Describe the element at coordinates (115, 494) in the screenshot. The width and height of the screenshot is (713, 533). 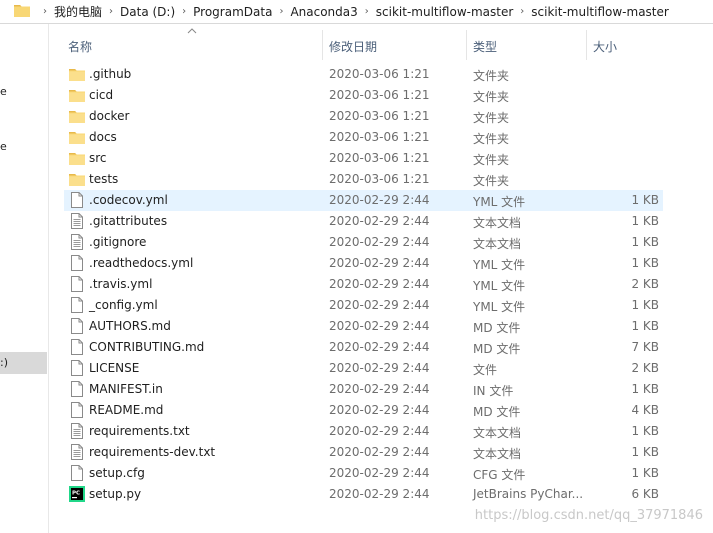
I see `file-name: setup.py` at that location.